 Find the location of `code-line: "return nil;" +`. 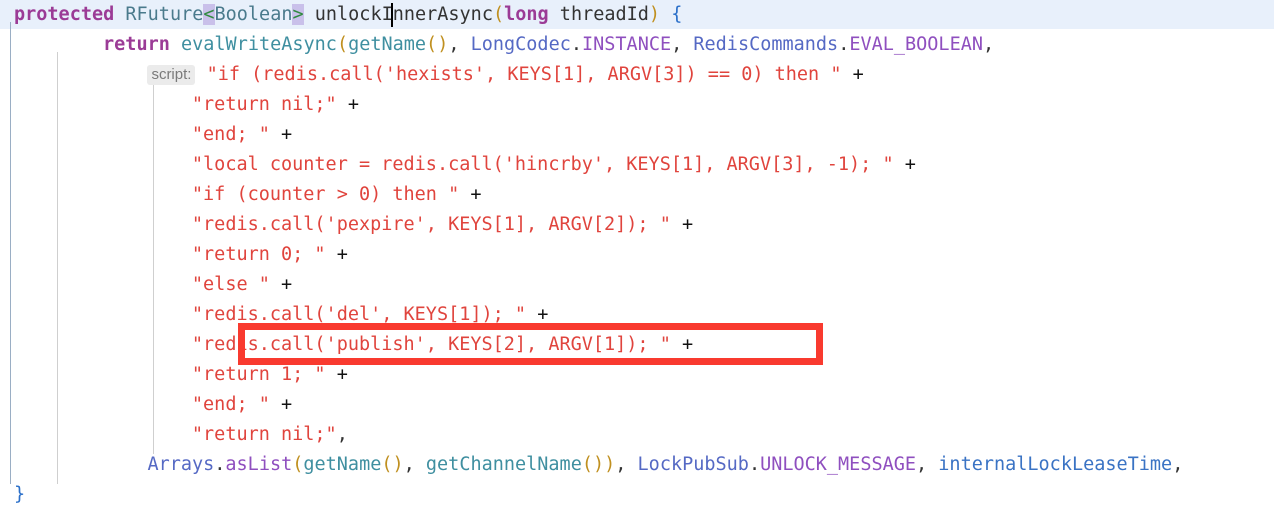

code-line: "return nil;" + is located at coordinates (275, 105).